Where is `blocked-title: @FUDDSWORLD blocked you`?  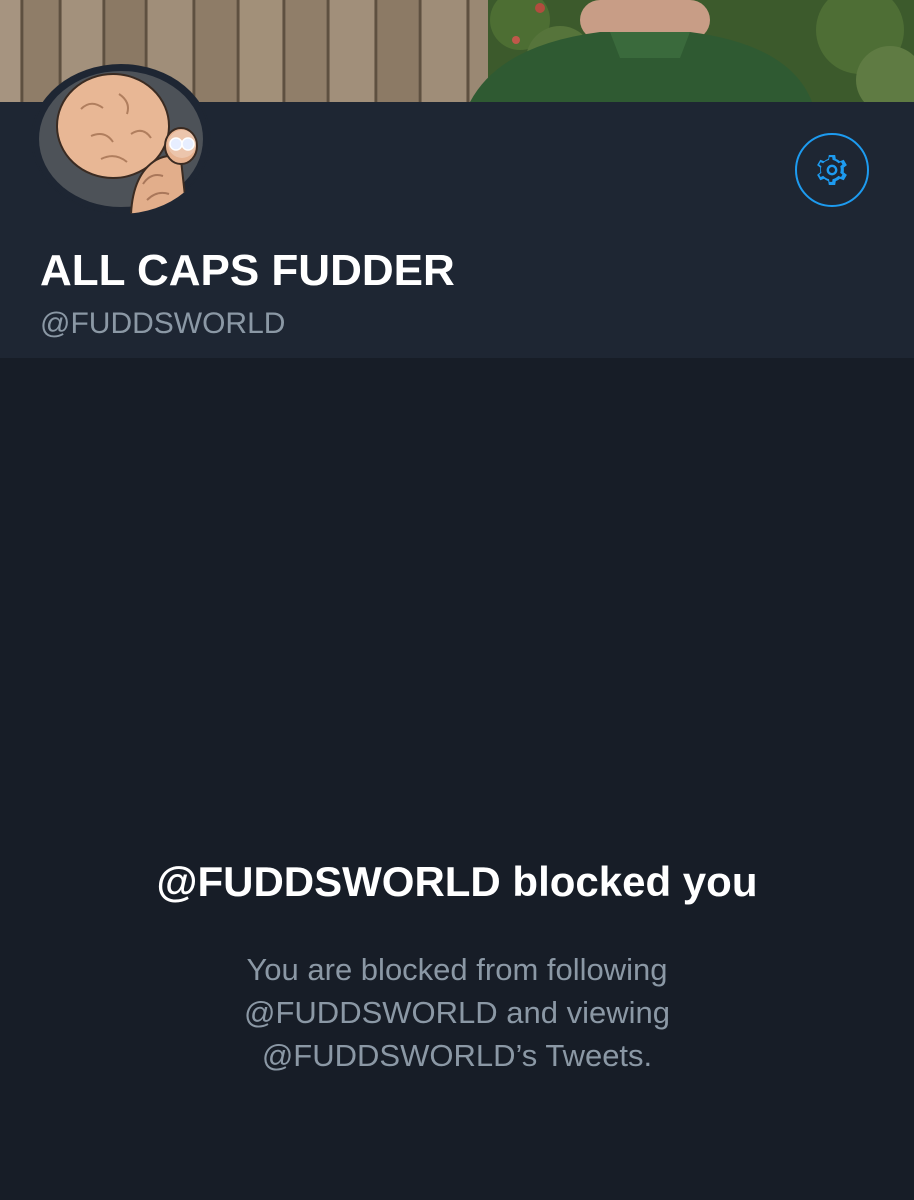
blocked-title: @FUDDSWORLD blocked you is located at coordinates (457, 881).